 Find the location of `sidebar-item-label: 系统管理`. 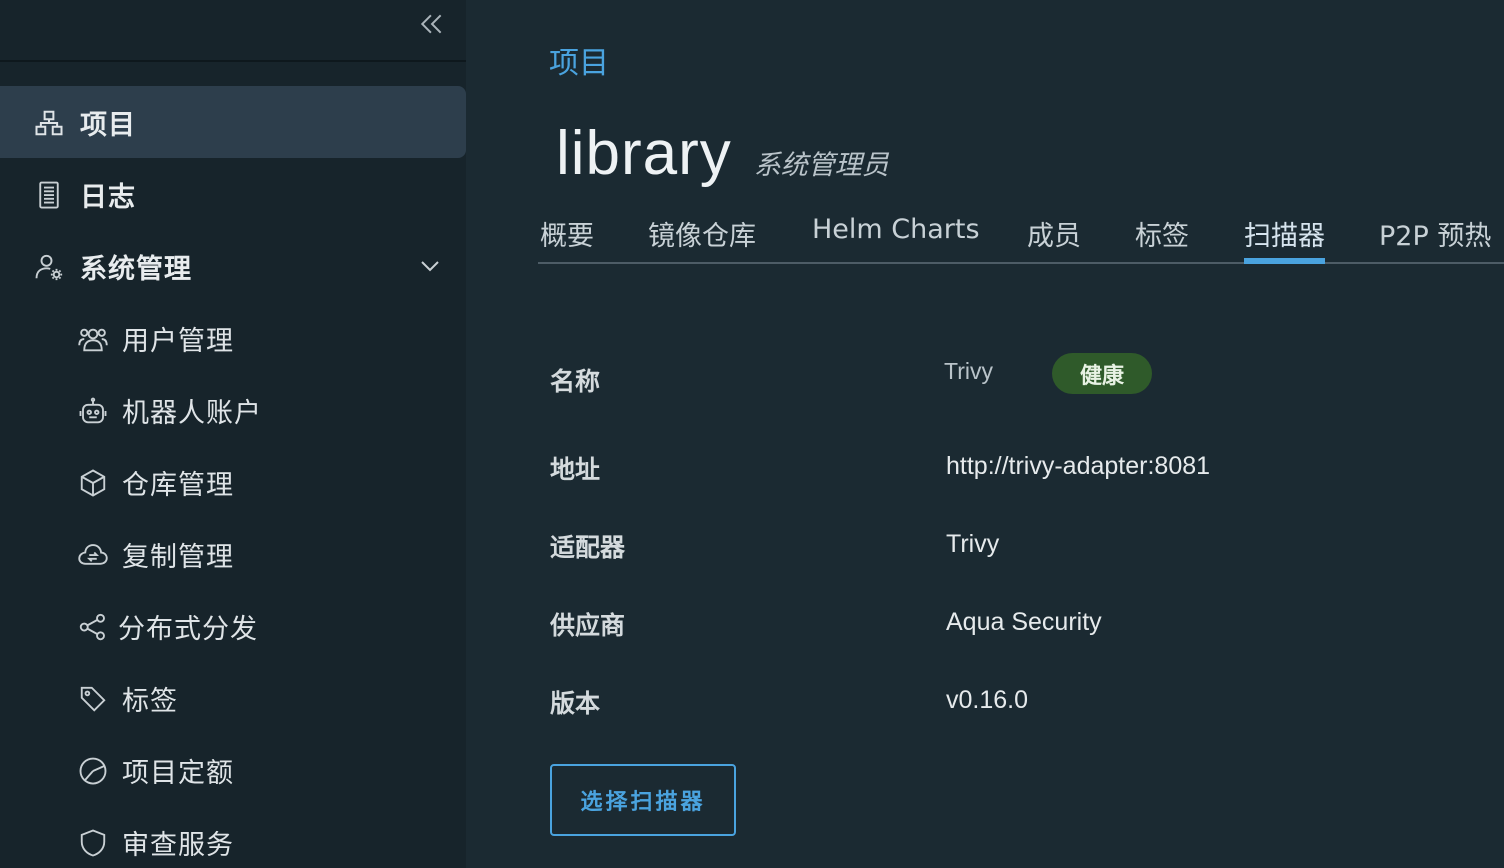

sidebar-item-label: 系统管理 is located at coordinates (136, 269).